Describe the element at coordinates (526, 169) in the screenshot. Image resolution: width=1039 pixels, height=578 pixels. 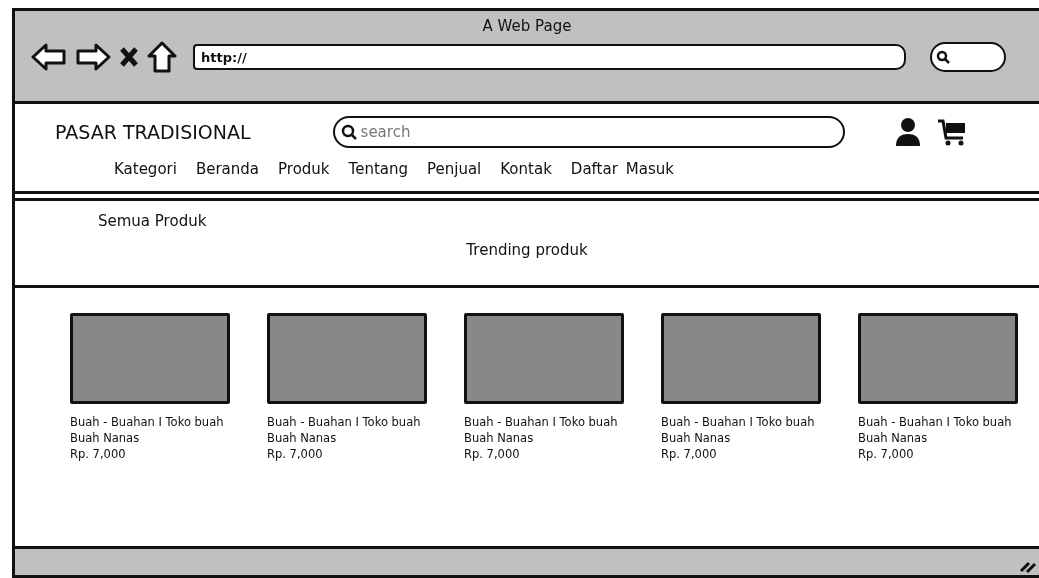
I see `nav-link: Kontak` at that location.